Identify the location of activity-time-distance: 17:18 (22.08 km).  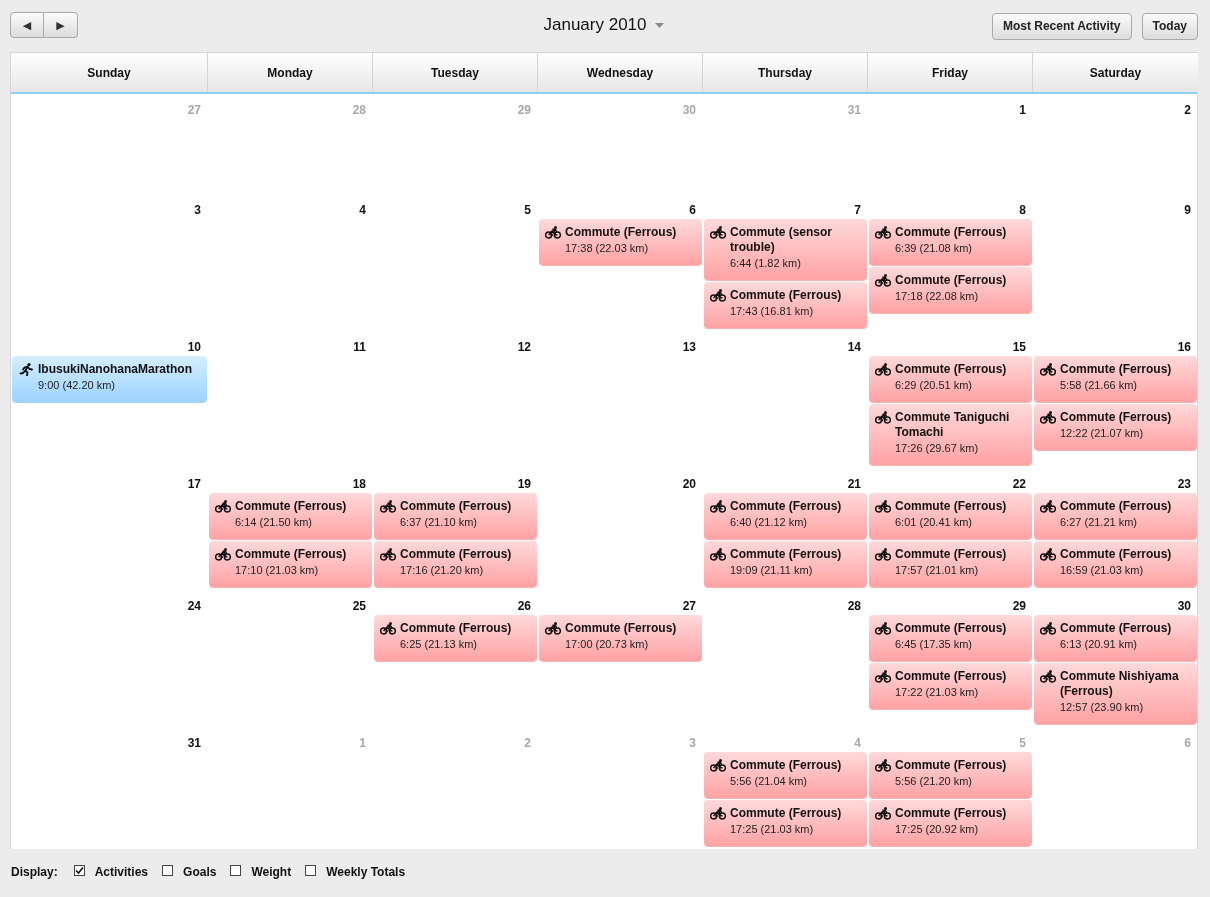
(937, 296).